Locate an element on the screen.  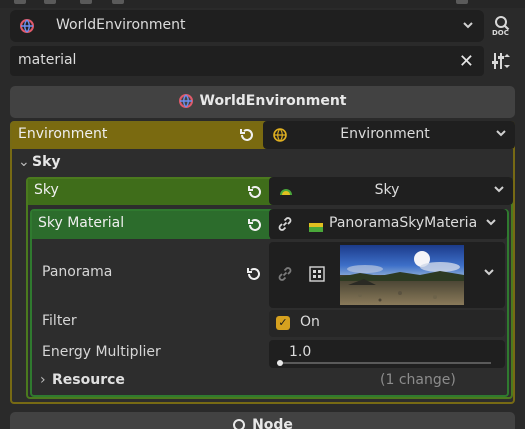
node-section-label: Node is located at coordinates (272, 423).